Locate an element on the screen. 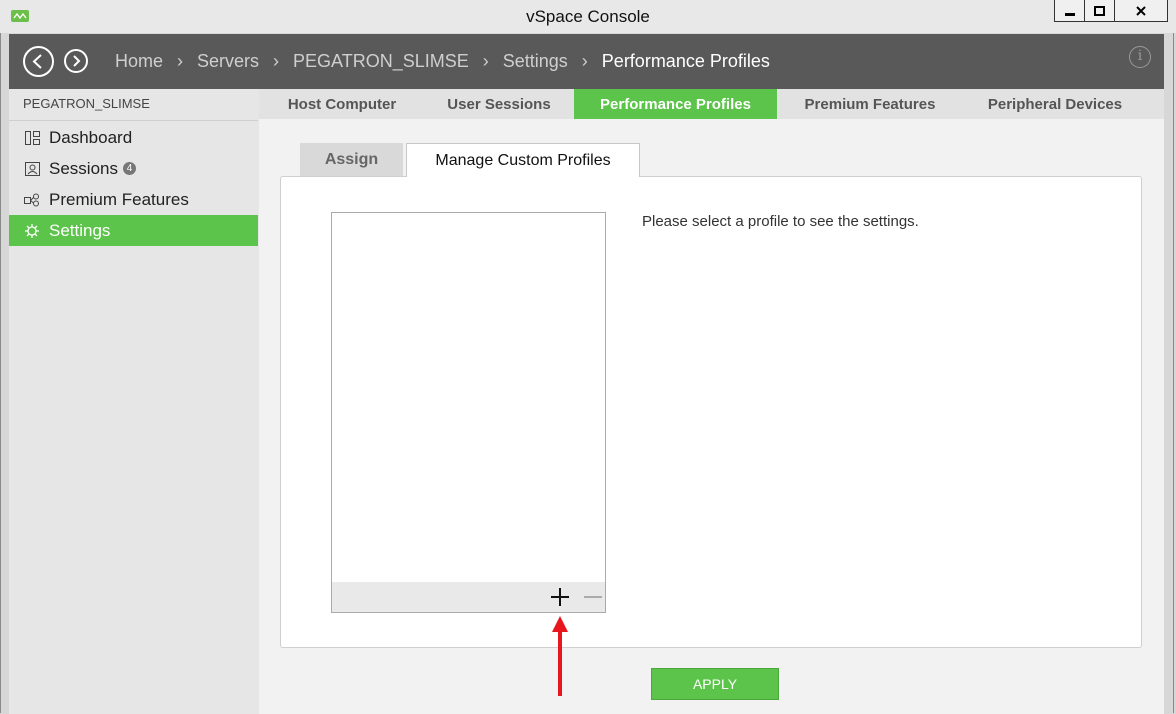 This screenshot has height=714, width=1176. window-title: vSpace Console is located at coordinates (588, 16).